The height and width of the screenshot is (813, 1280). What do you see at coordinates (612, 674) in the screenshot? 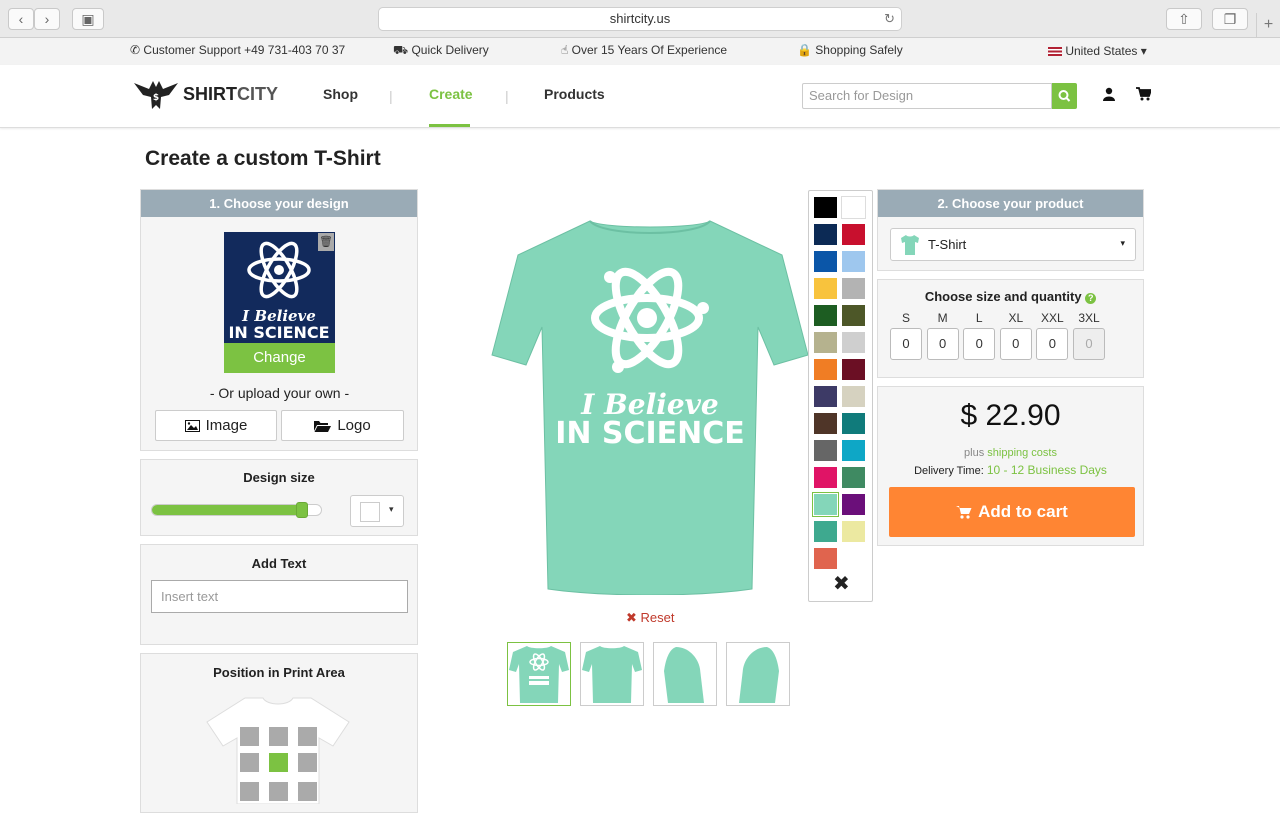
I see `view-front-thumb` at bounding box center [612, 674].